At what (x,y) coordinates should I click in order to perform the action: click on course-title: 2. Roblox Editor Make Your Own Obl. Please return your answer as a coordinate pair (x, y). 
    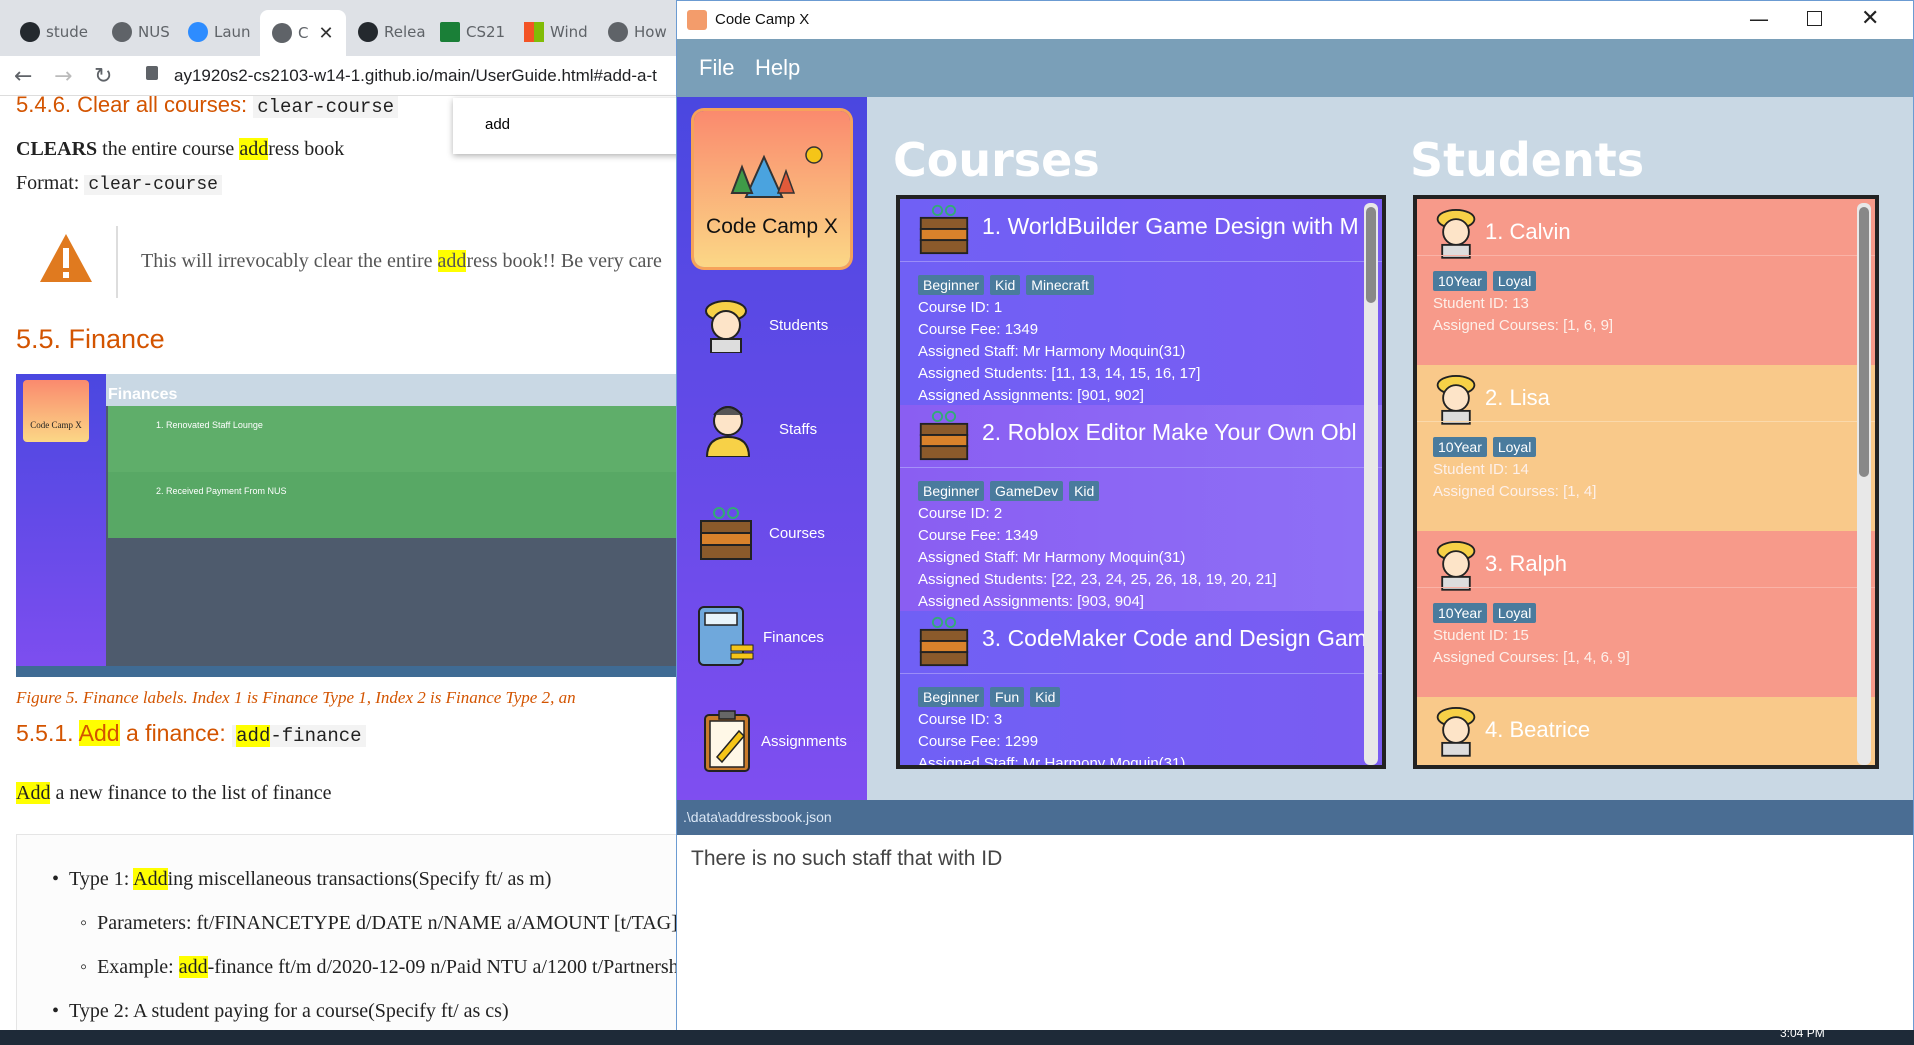
    Looking at the image, I should click on (1169, 432).